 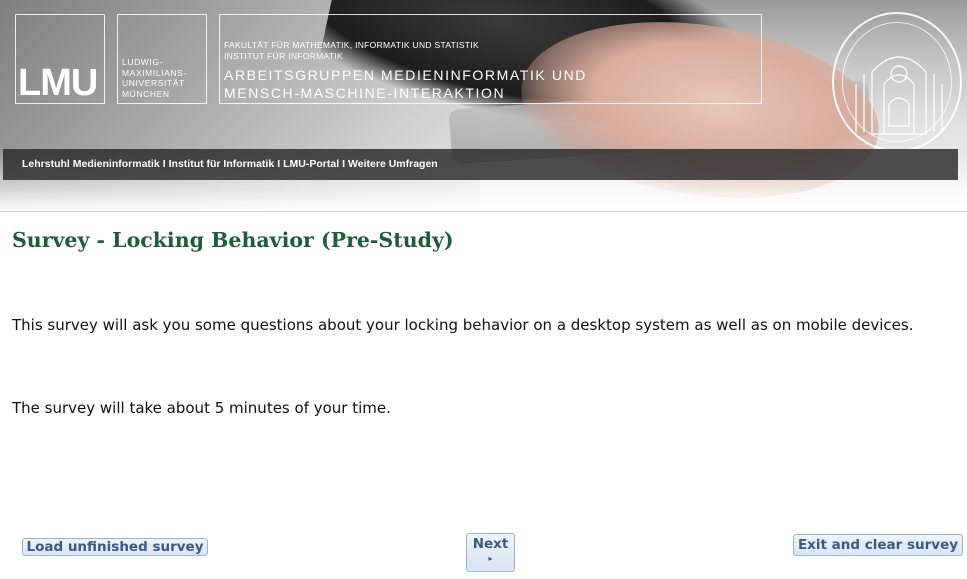 I want to click on next-button: Next ▸, so click(x=490, y=552).